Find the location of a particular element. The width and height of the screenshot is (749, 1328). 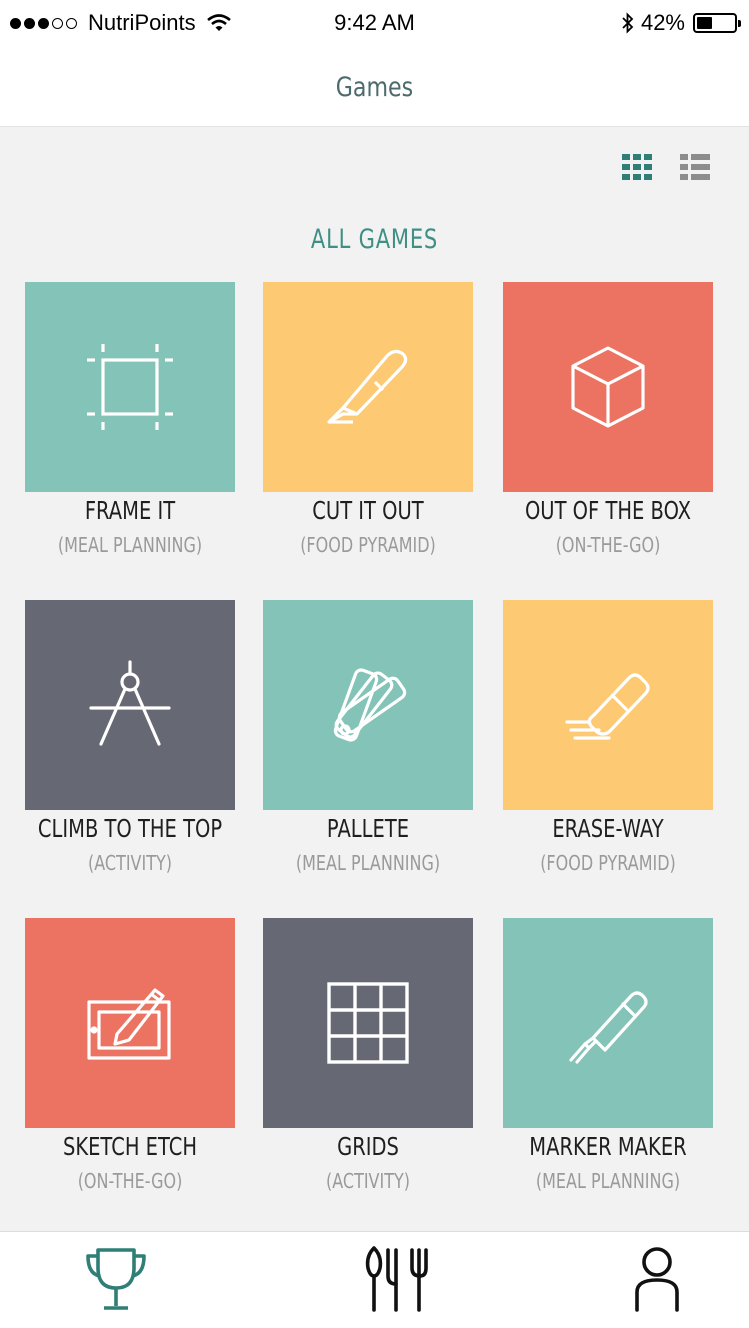

list-view-icon is located at coordinates (695, 167).